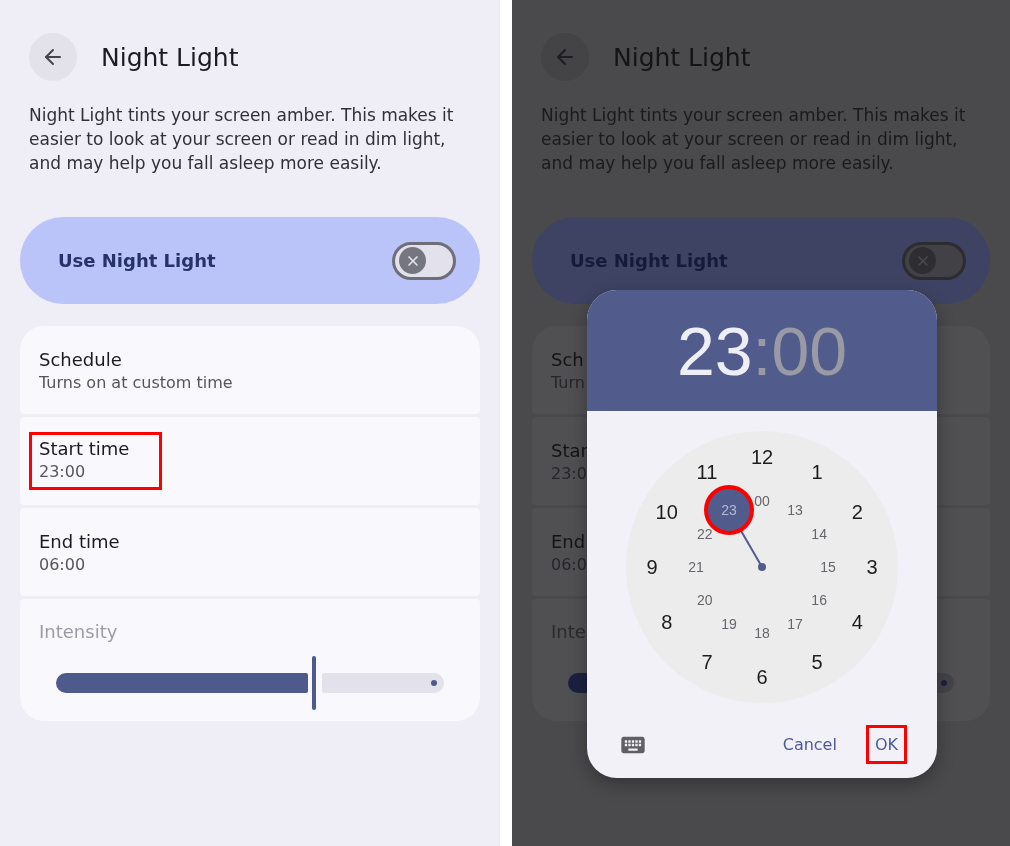 This screenshot has height=846, width=1010. I want to click on settings-item: Start time 23:00, so click(250, 461).